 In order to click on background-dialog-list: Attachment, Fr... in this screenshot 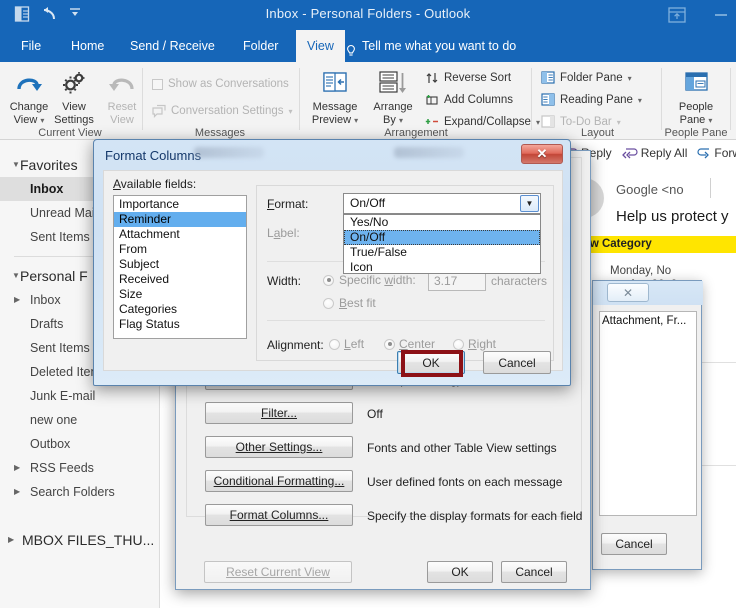, I will do `click(648, 413)`.